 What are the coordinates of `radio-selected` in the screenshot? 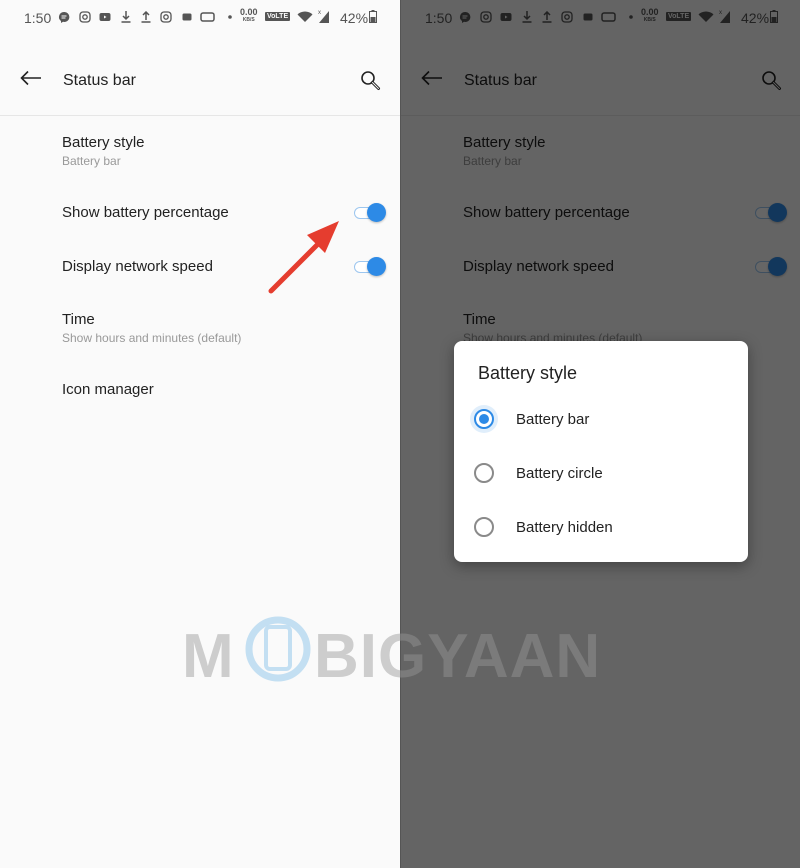 It's located at (484, 419).